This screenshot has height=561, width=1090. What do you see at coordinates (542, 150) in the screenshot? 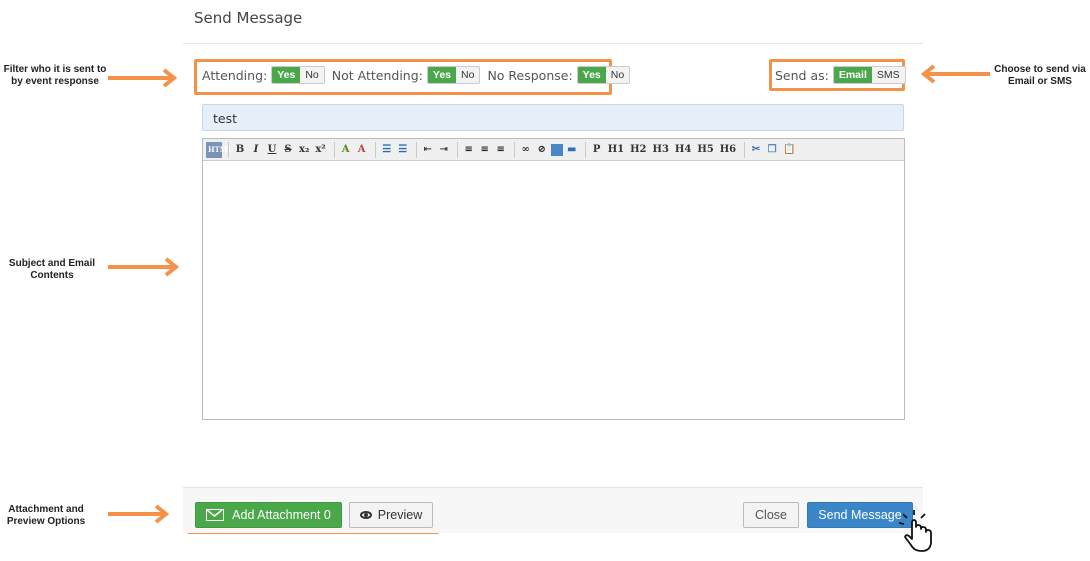
I see `unlink-icon: ⊘` at bounding box center [542, 150].